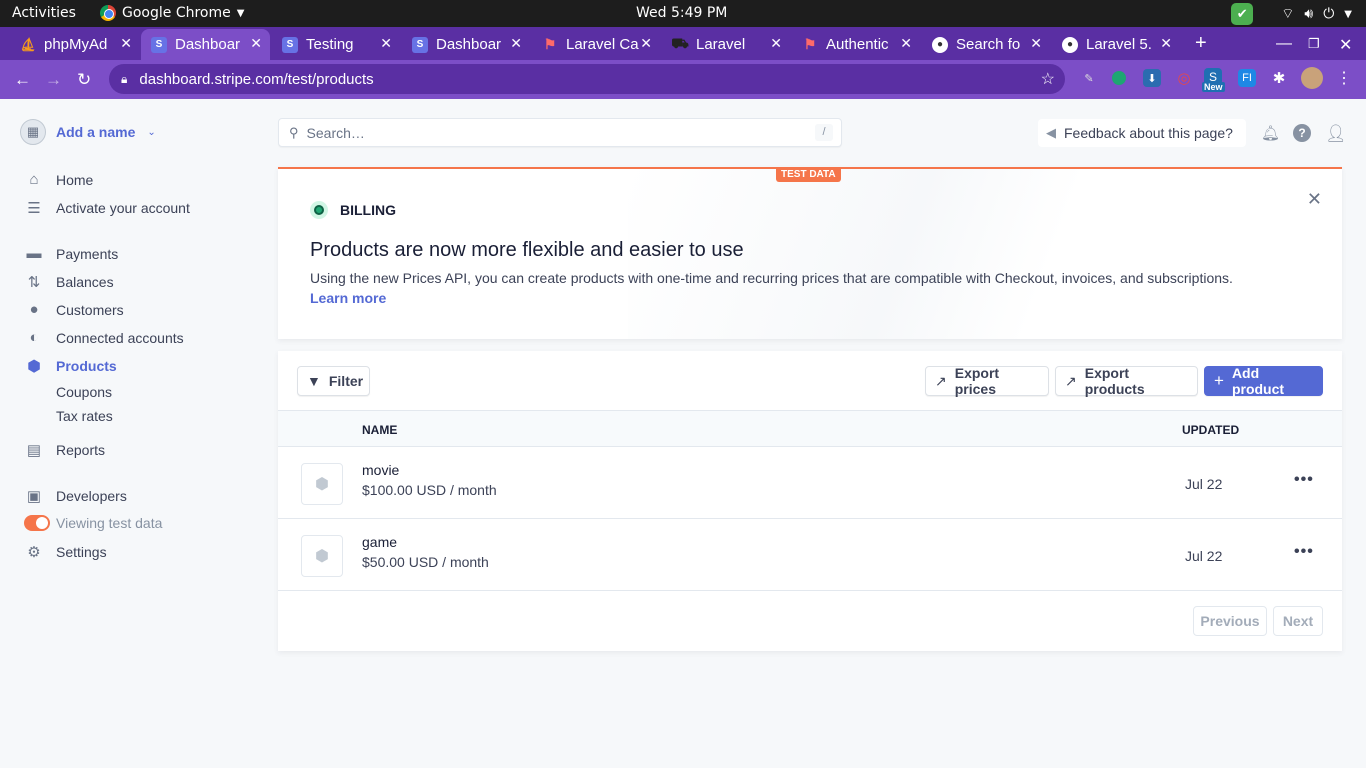 This screenshot has height=768, width=1366. I want to click on sidebar-item-label: Activate your account, so click(123, 208).